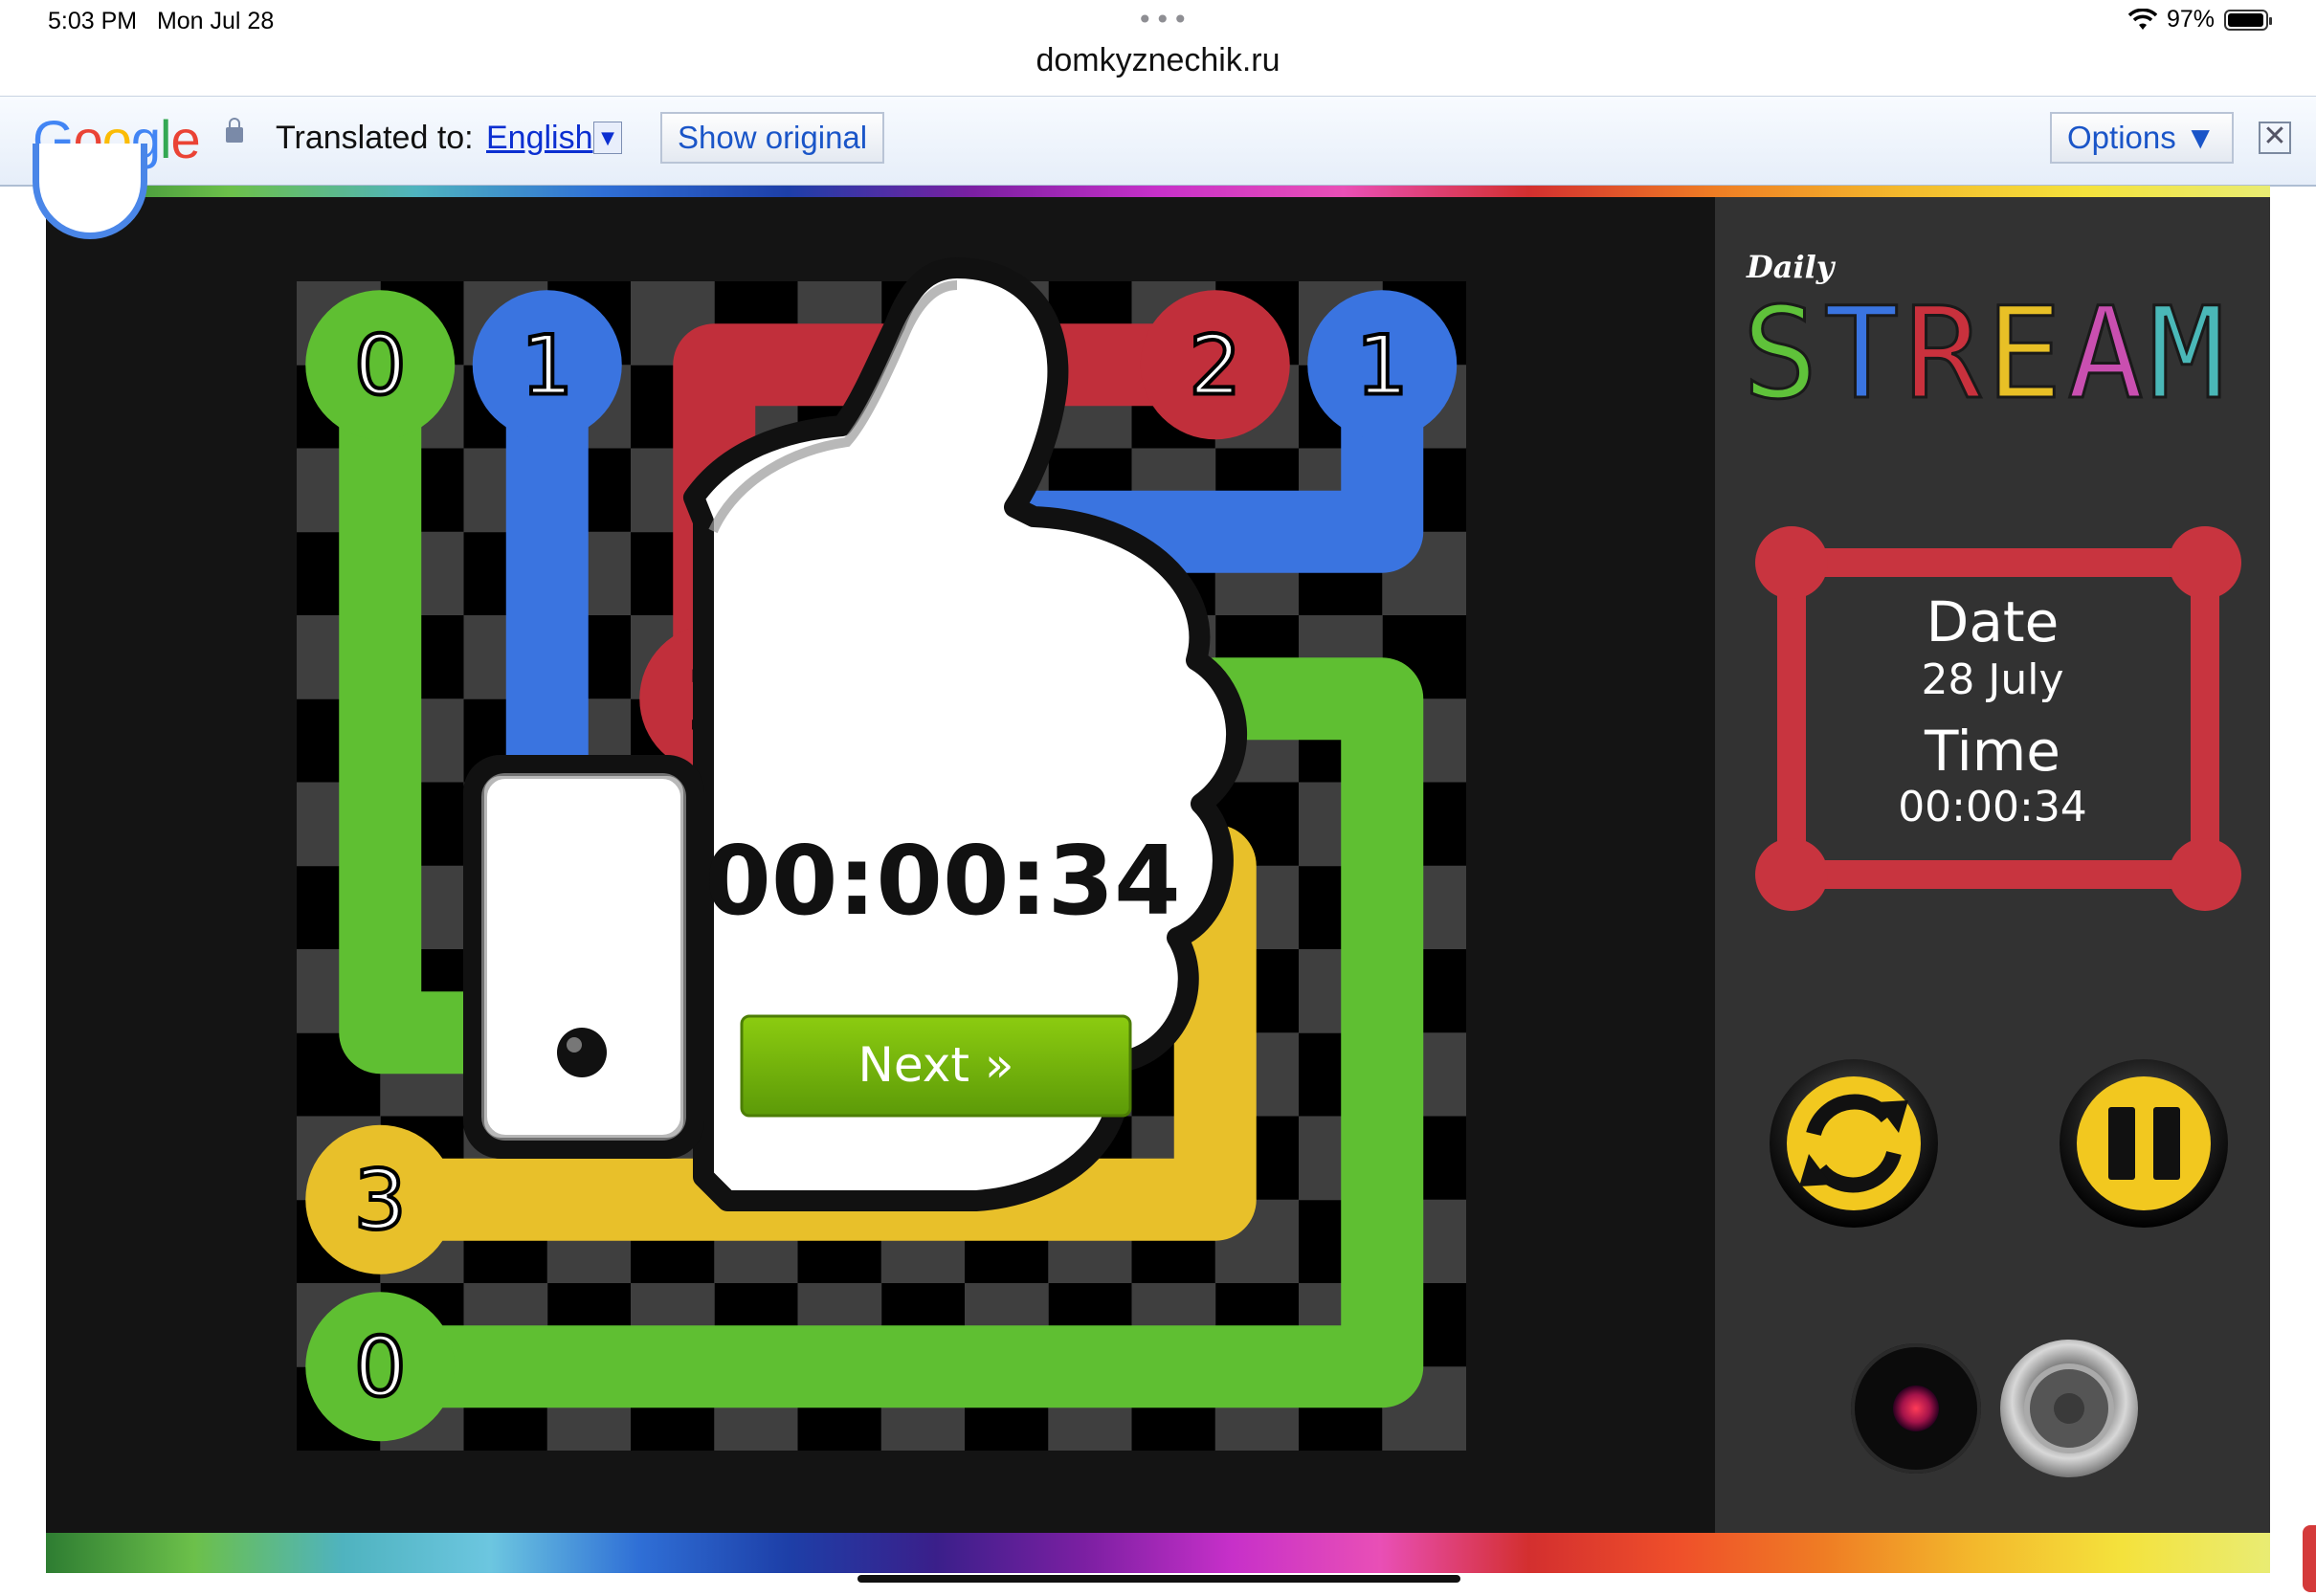 This screenshot has height=1596, width=2316. I want to click on speaker-button, so click(2069, 1409).